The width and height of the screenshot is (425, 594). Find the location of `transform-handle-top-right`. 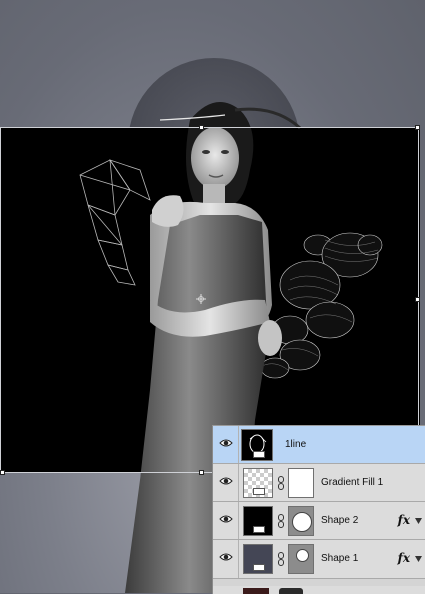

transform-handle-top-right is located at coordinates (417, 127).